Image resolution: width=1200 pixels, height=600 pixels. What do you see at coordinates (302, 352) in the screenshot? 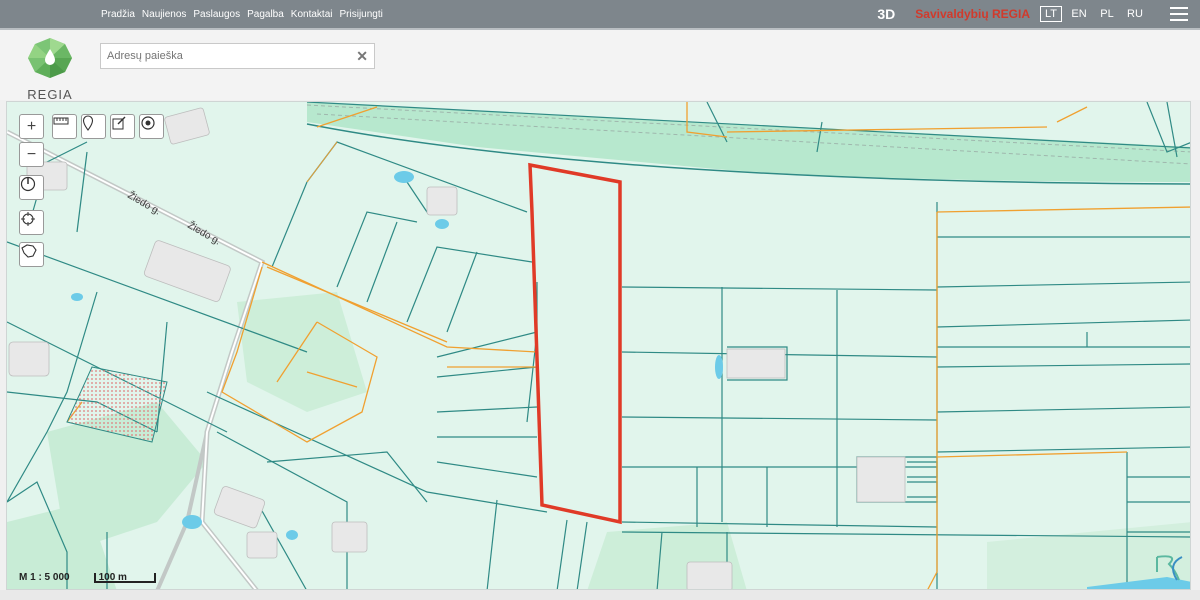
I see `forest-area` at bounding box center [302, 352].